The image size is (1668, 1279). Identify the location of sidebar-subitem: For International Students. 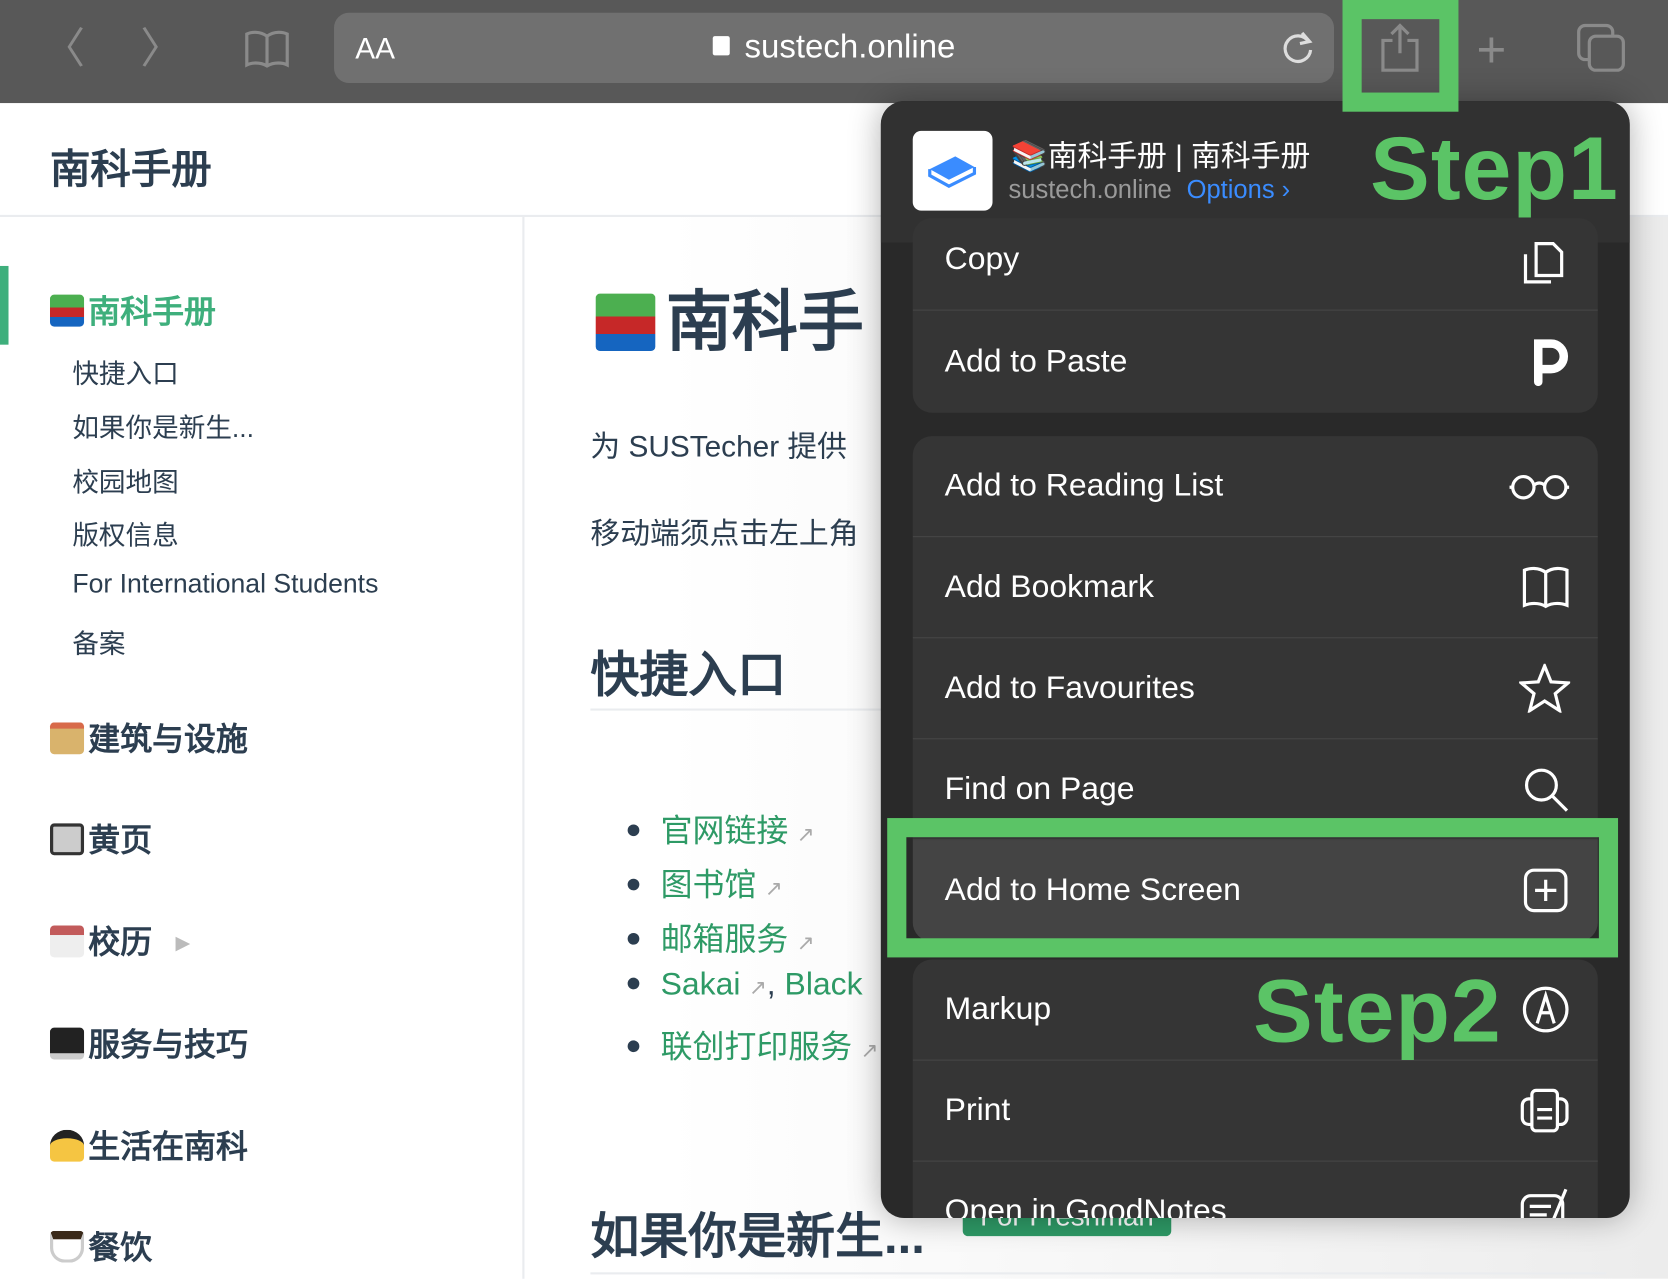
(225, 584).